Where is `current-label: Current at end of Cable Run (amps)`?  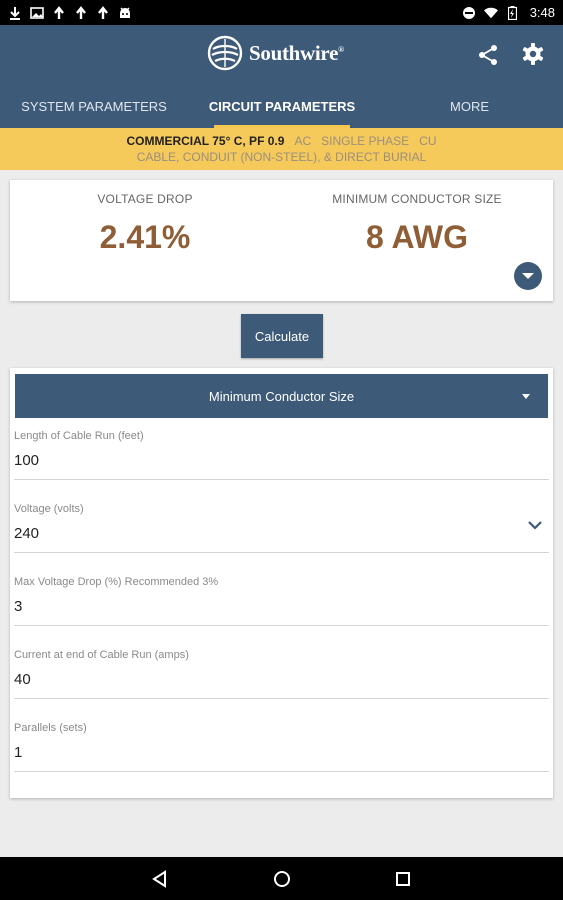 current-label: Current at end of Cable Run (amps) is located at coordinates (101, 655).